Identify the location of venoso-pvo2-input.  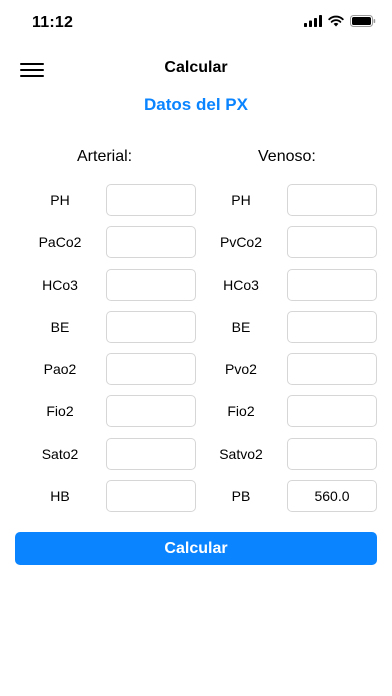
(332, 369).